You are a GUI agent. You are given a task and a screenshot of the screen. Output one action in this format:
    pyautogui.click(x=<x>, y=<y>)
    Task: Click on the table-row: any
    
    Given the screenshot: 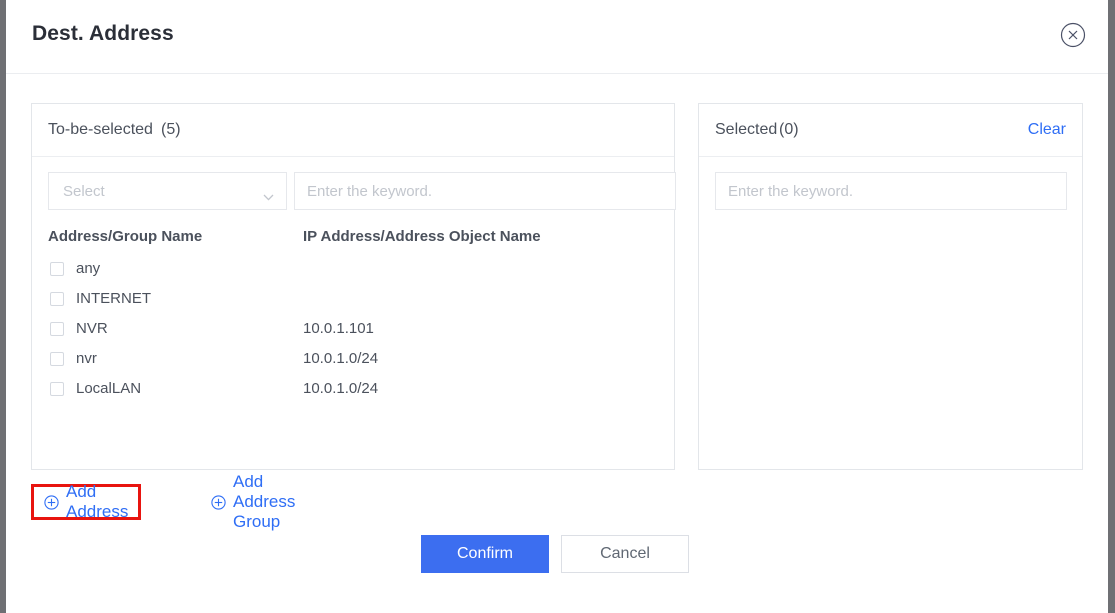 What is the action you would take?
    pyautogui.click(x=354, y=270)
    